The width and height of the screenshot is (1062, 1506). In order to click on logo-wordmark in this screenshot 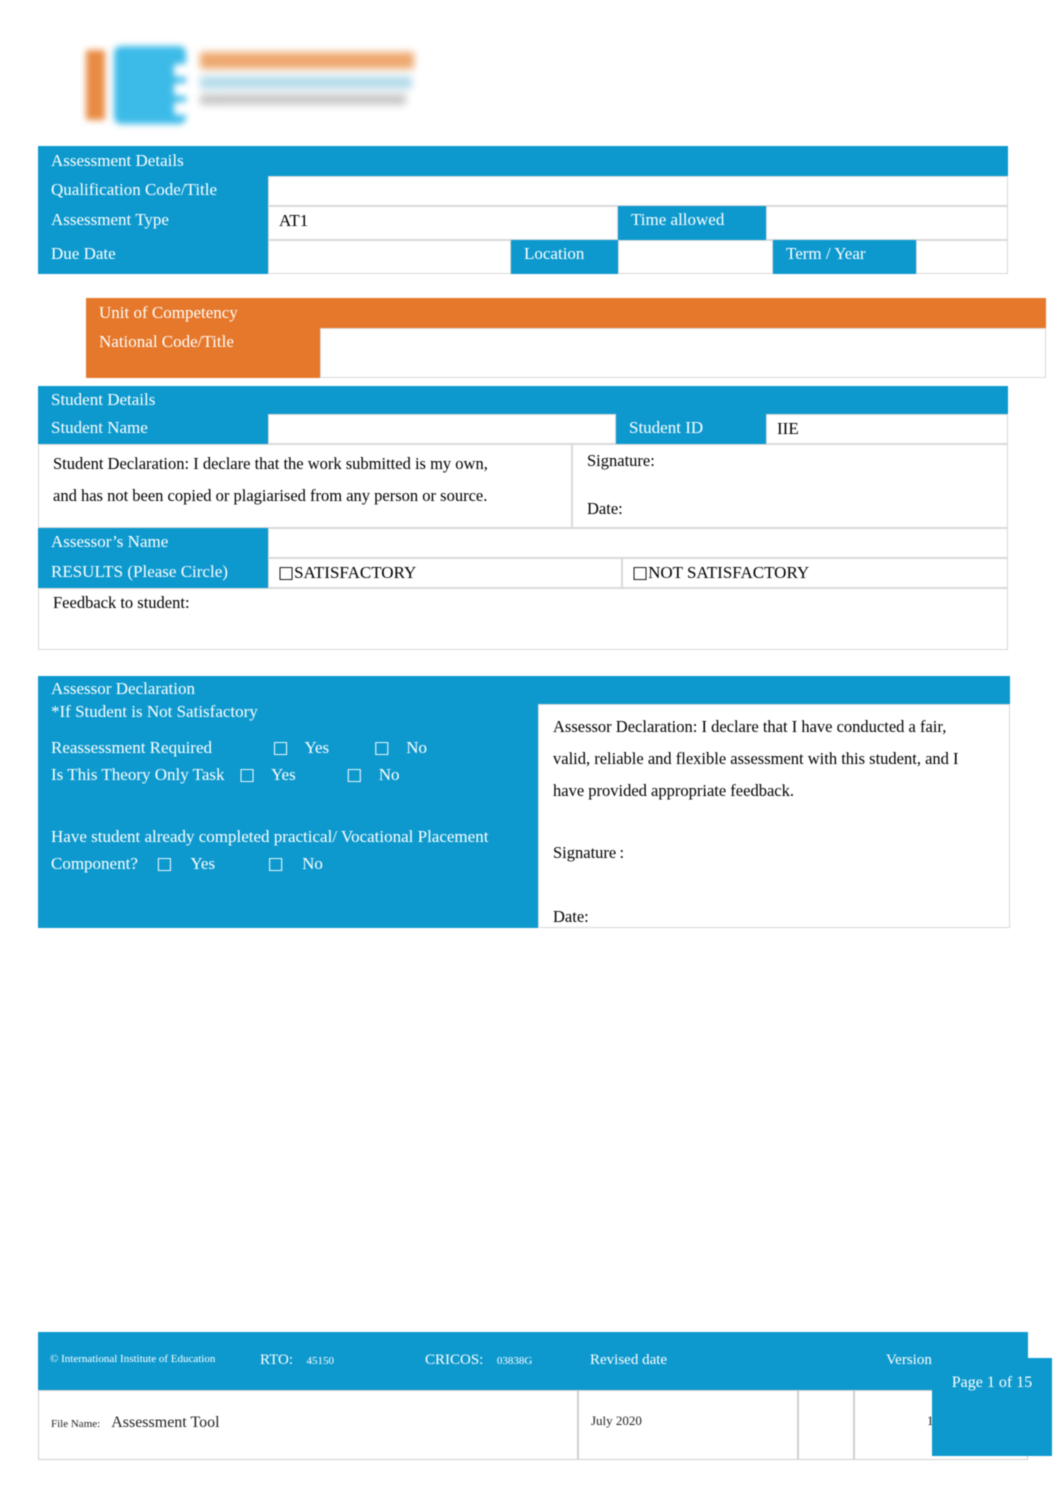, I will do `click(310, 83)`.